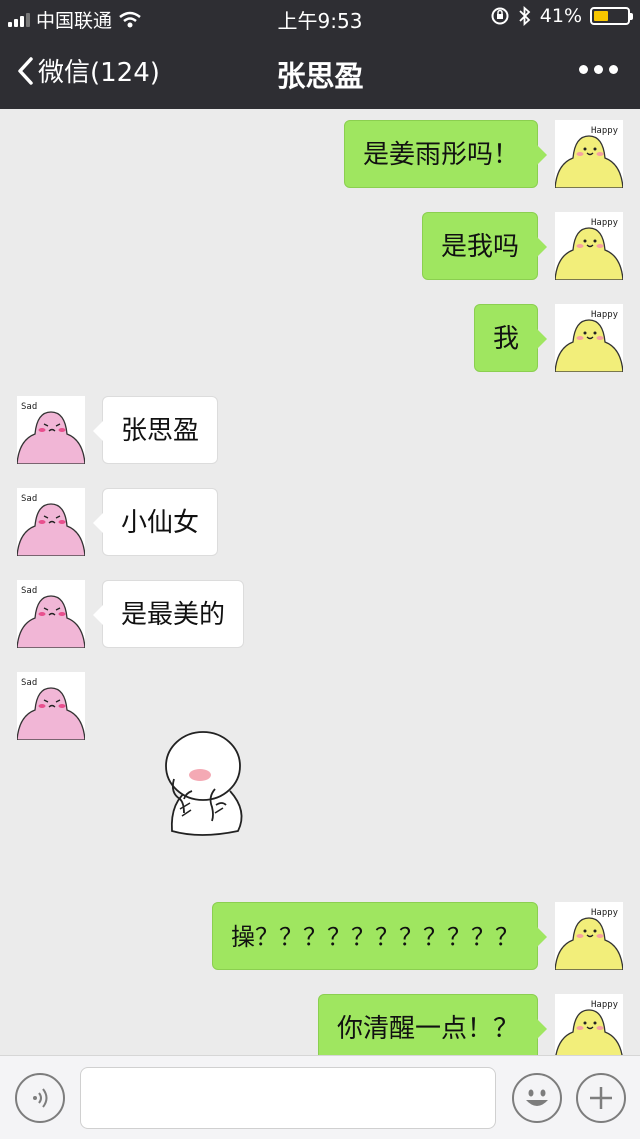  What do you see at coordinates (500, 16) in the screenshot?
I see `orientation-lock-icon` at bounding box center [500, 16].